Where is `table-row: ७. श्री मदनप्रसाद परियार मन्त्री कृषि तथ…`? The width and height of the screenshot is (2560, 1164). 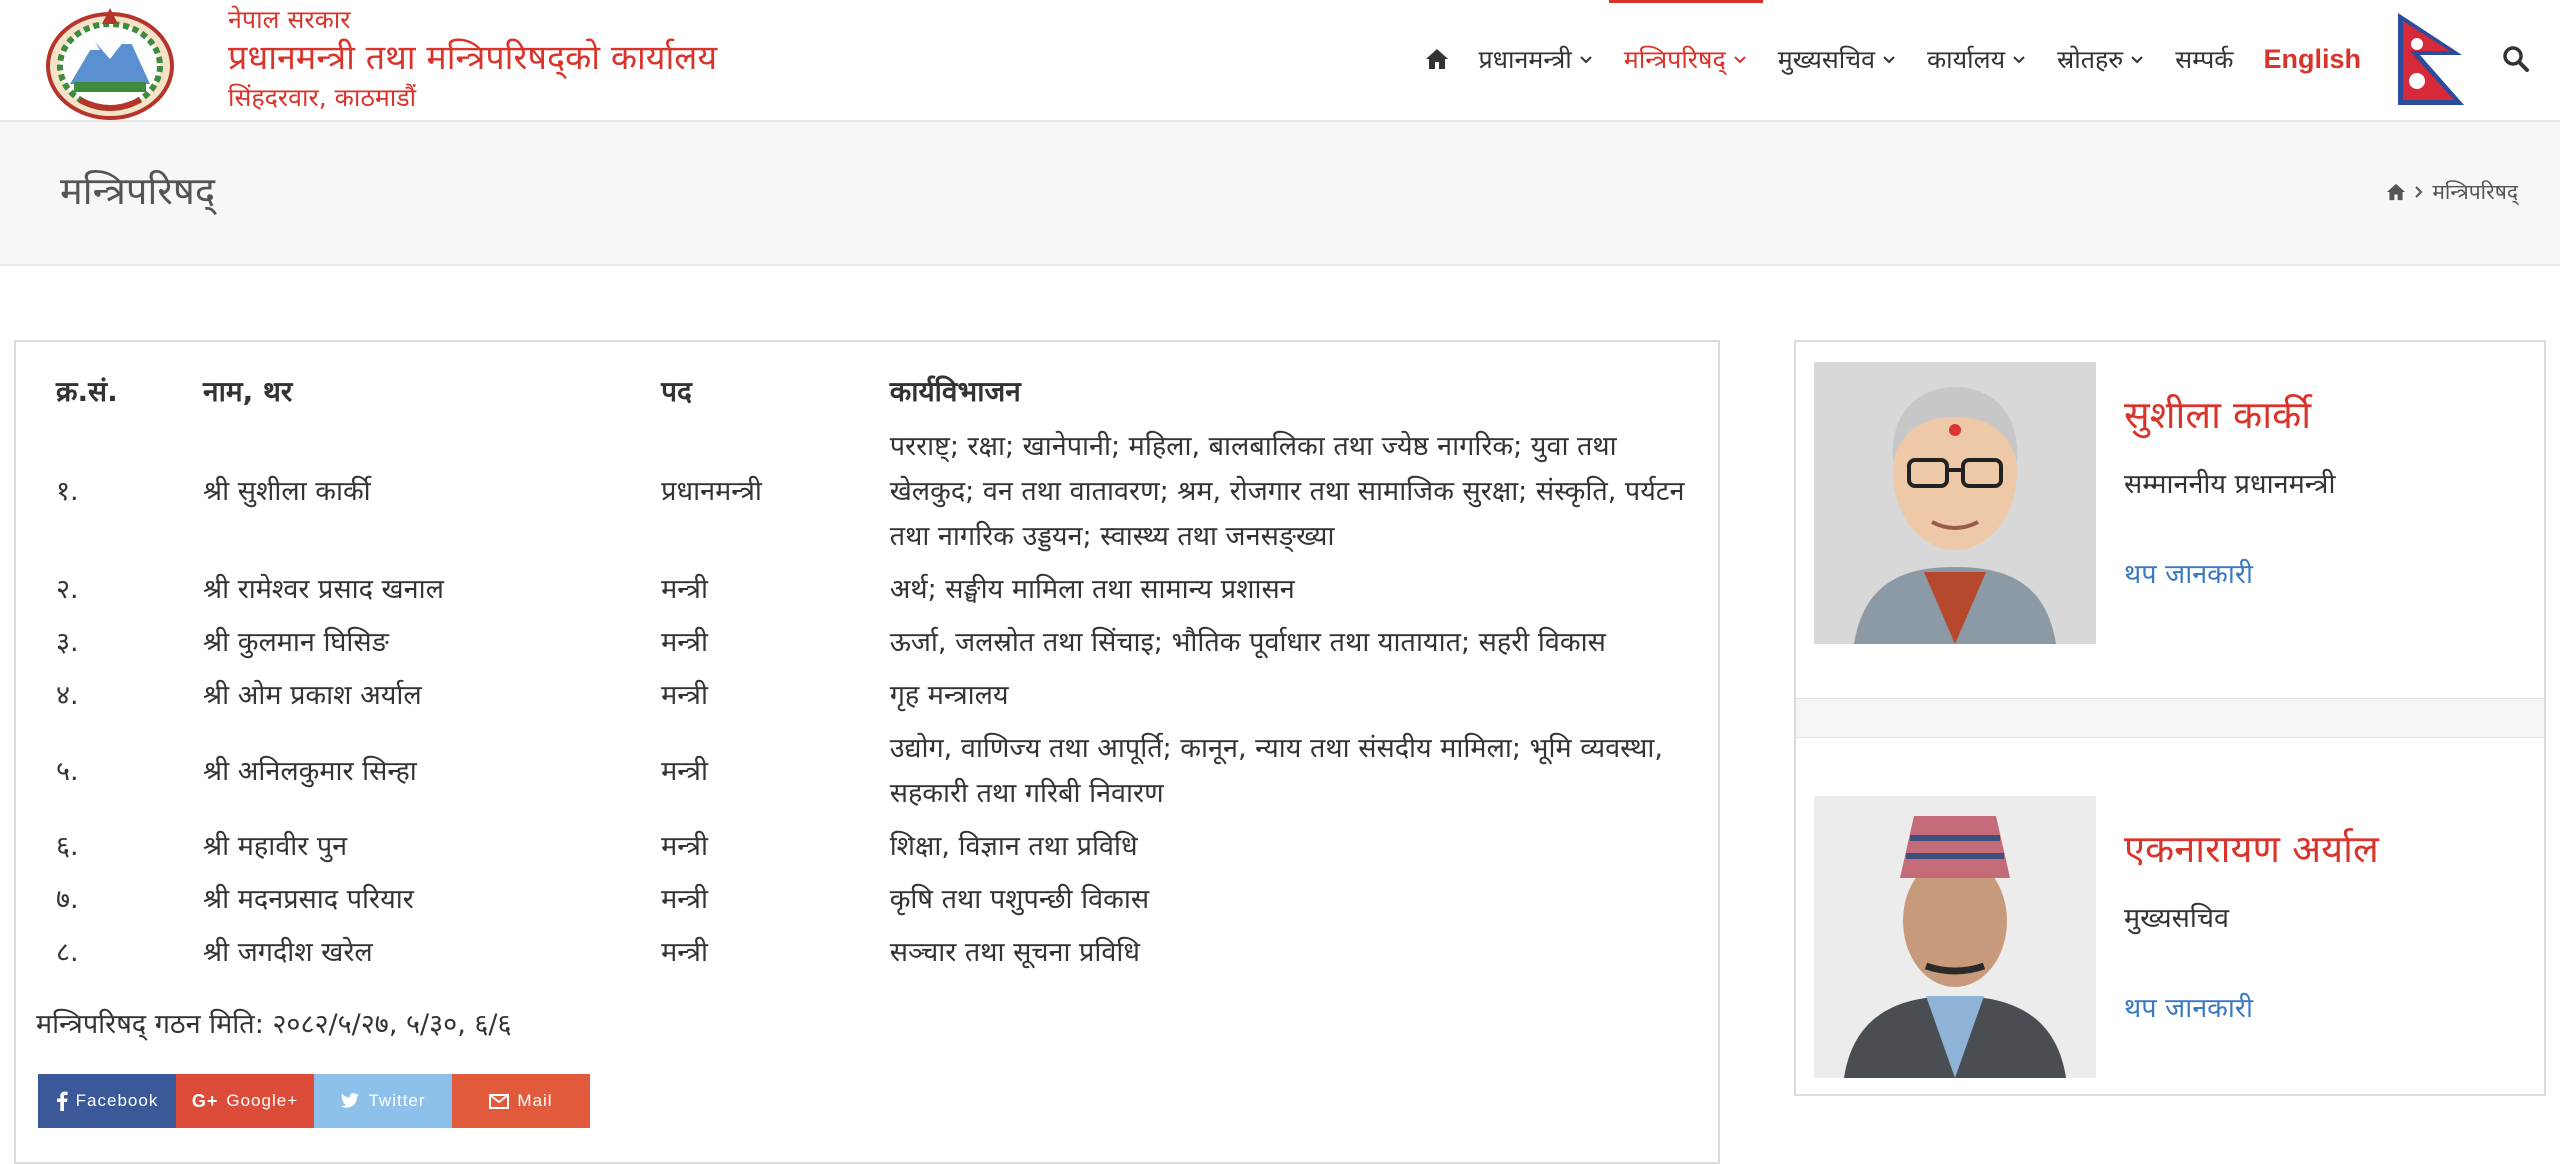
table-row: ७. श्री मदनप्रसाद परियार मन्त्री कृषि तथ… is located at coordinates (876, 899).